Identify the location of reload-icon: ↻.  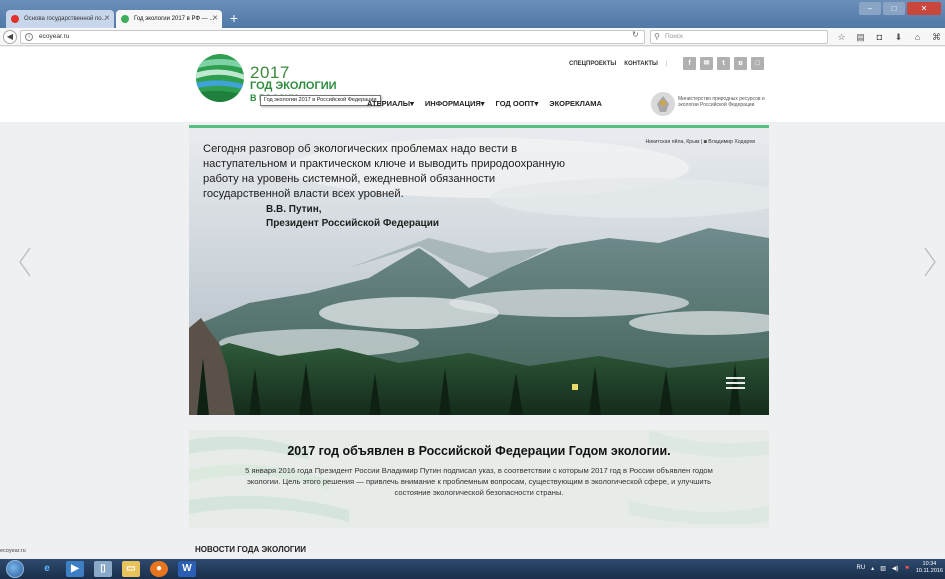
(635, 34).